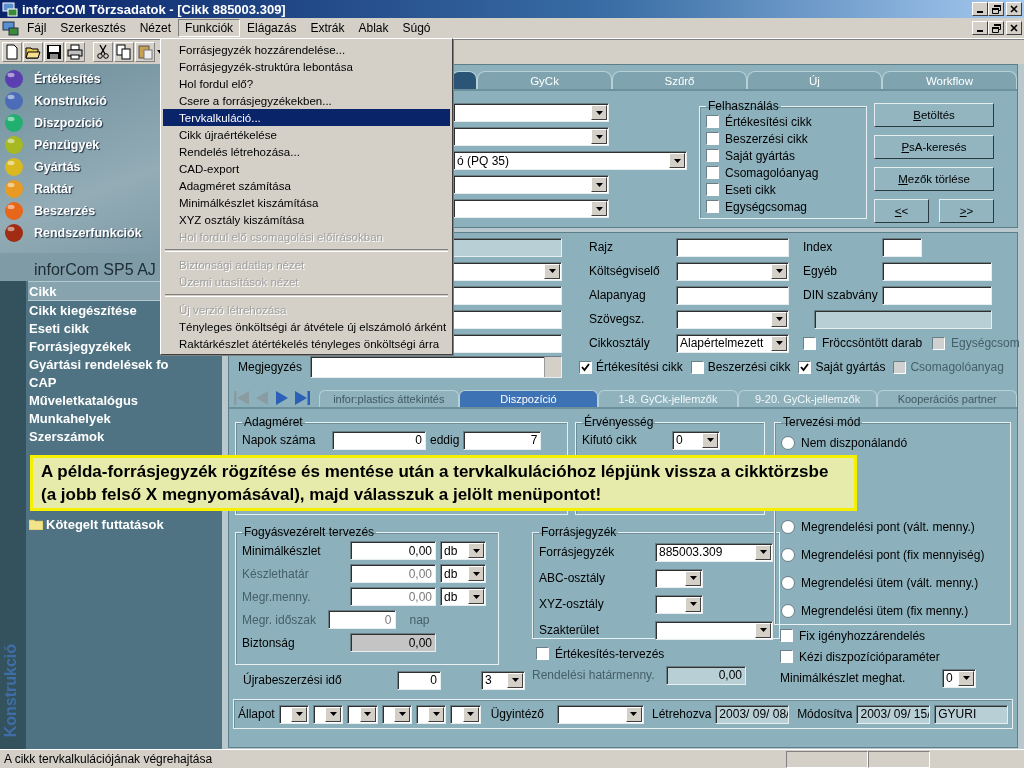  What do you see at coordinates (890, 583) in the screenshot?
I see `radio-label: Megrendelési ütem (vált. menny.)` at bounding box center [890, 583].